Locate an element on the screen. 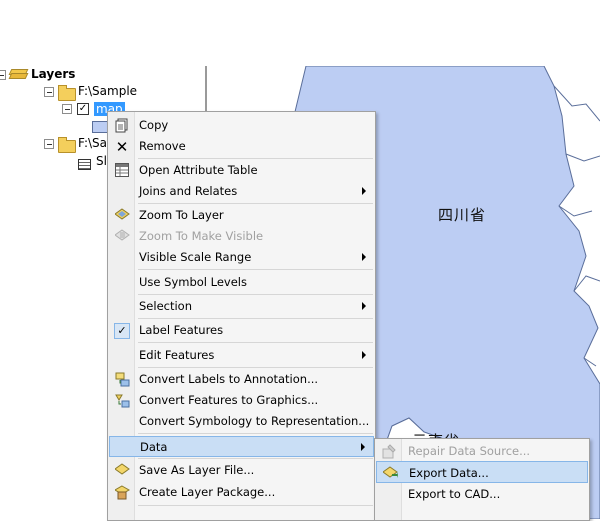 The image size is (600, 521). toc-item-second-folder: F:\Sa is located at coordinates (92, 143).